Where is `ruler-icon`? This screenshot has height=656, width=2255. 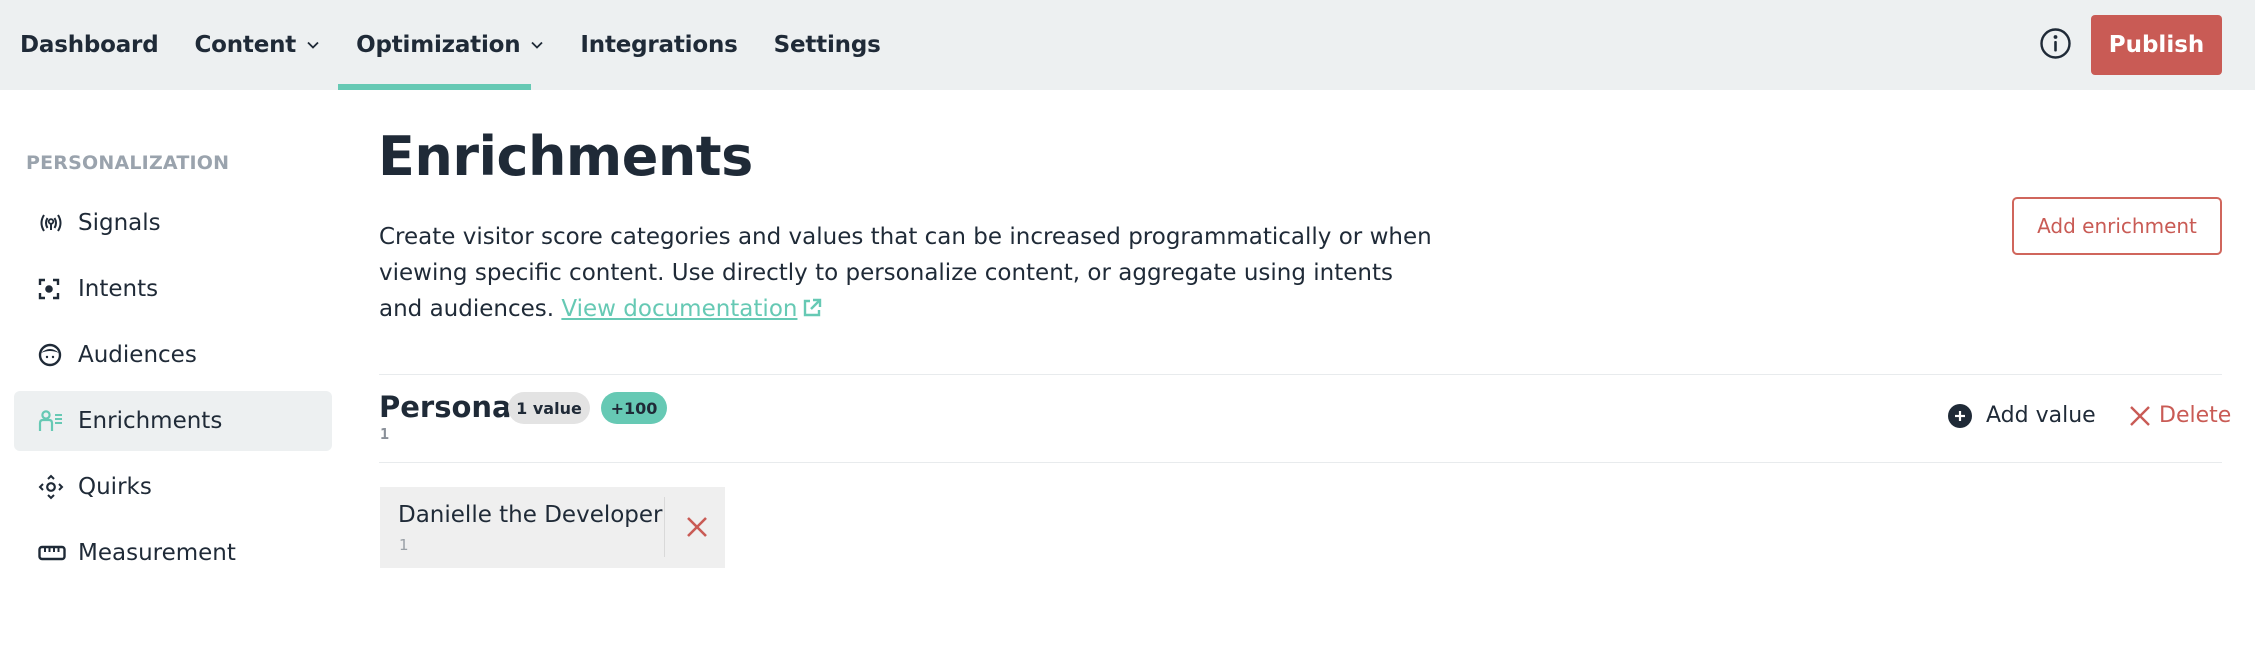
ruler-icon is located at coordinates (53, 553).